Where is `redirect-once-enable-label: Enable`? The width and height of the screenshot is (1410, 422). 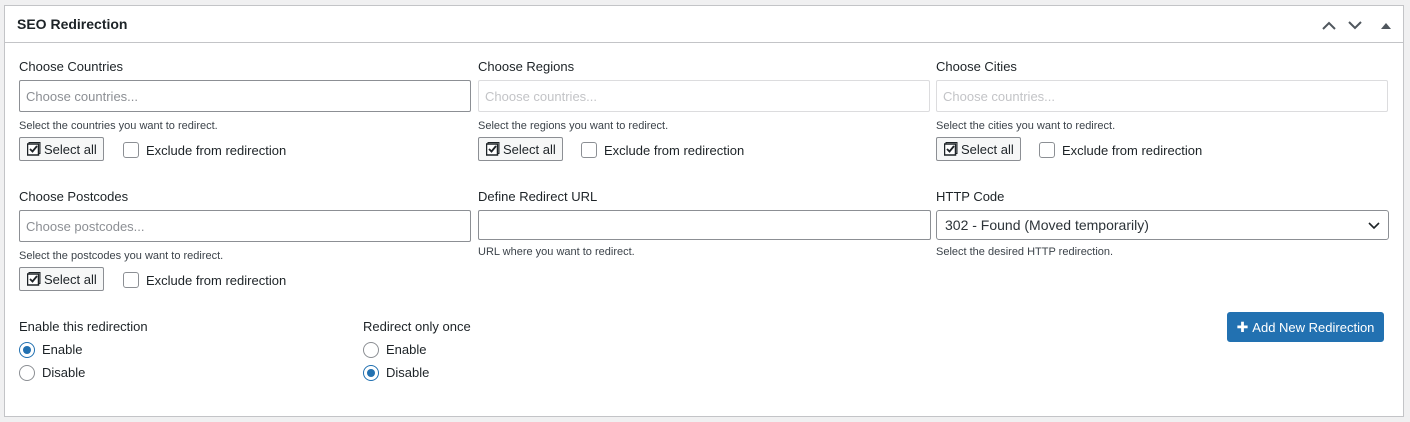
redirect-once-enable-label: Enable is located at coordinates (406, 349).